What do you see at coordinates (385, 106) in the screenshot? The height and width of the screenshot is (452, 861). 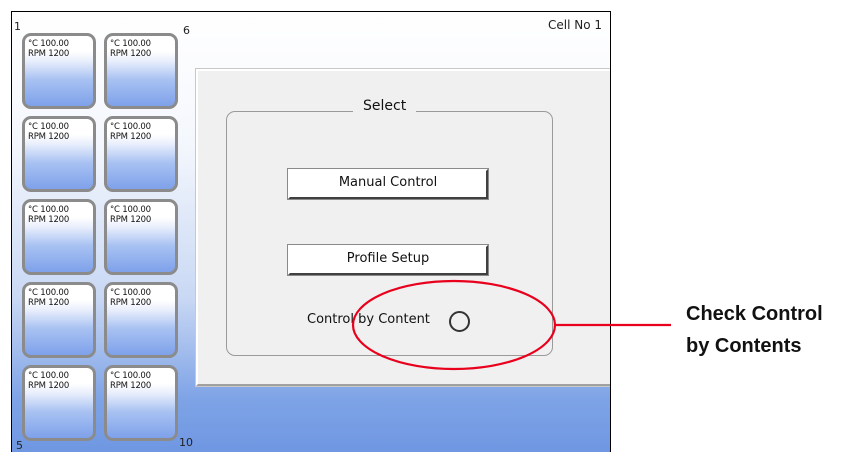 I see `select-group-title: Select` at bounding box center [385, 106].